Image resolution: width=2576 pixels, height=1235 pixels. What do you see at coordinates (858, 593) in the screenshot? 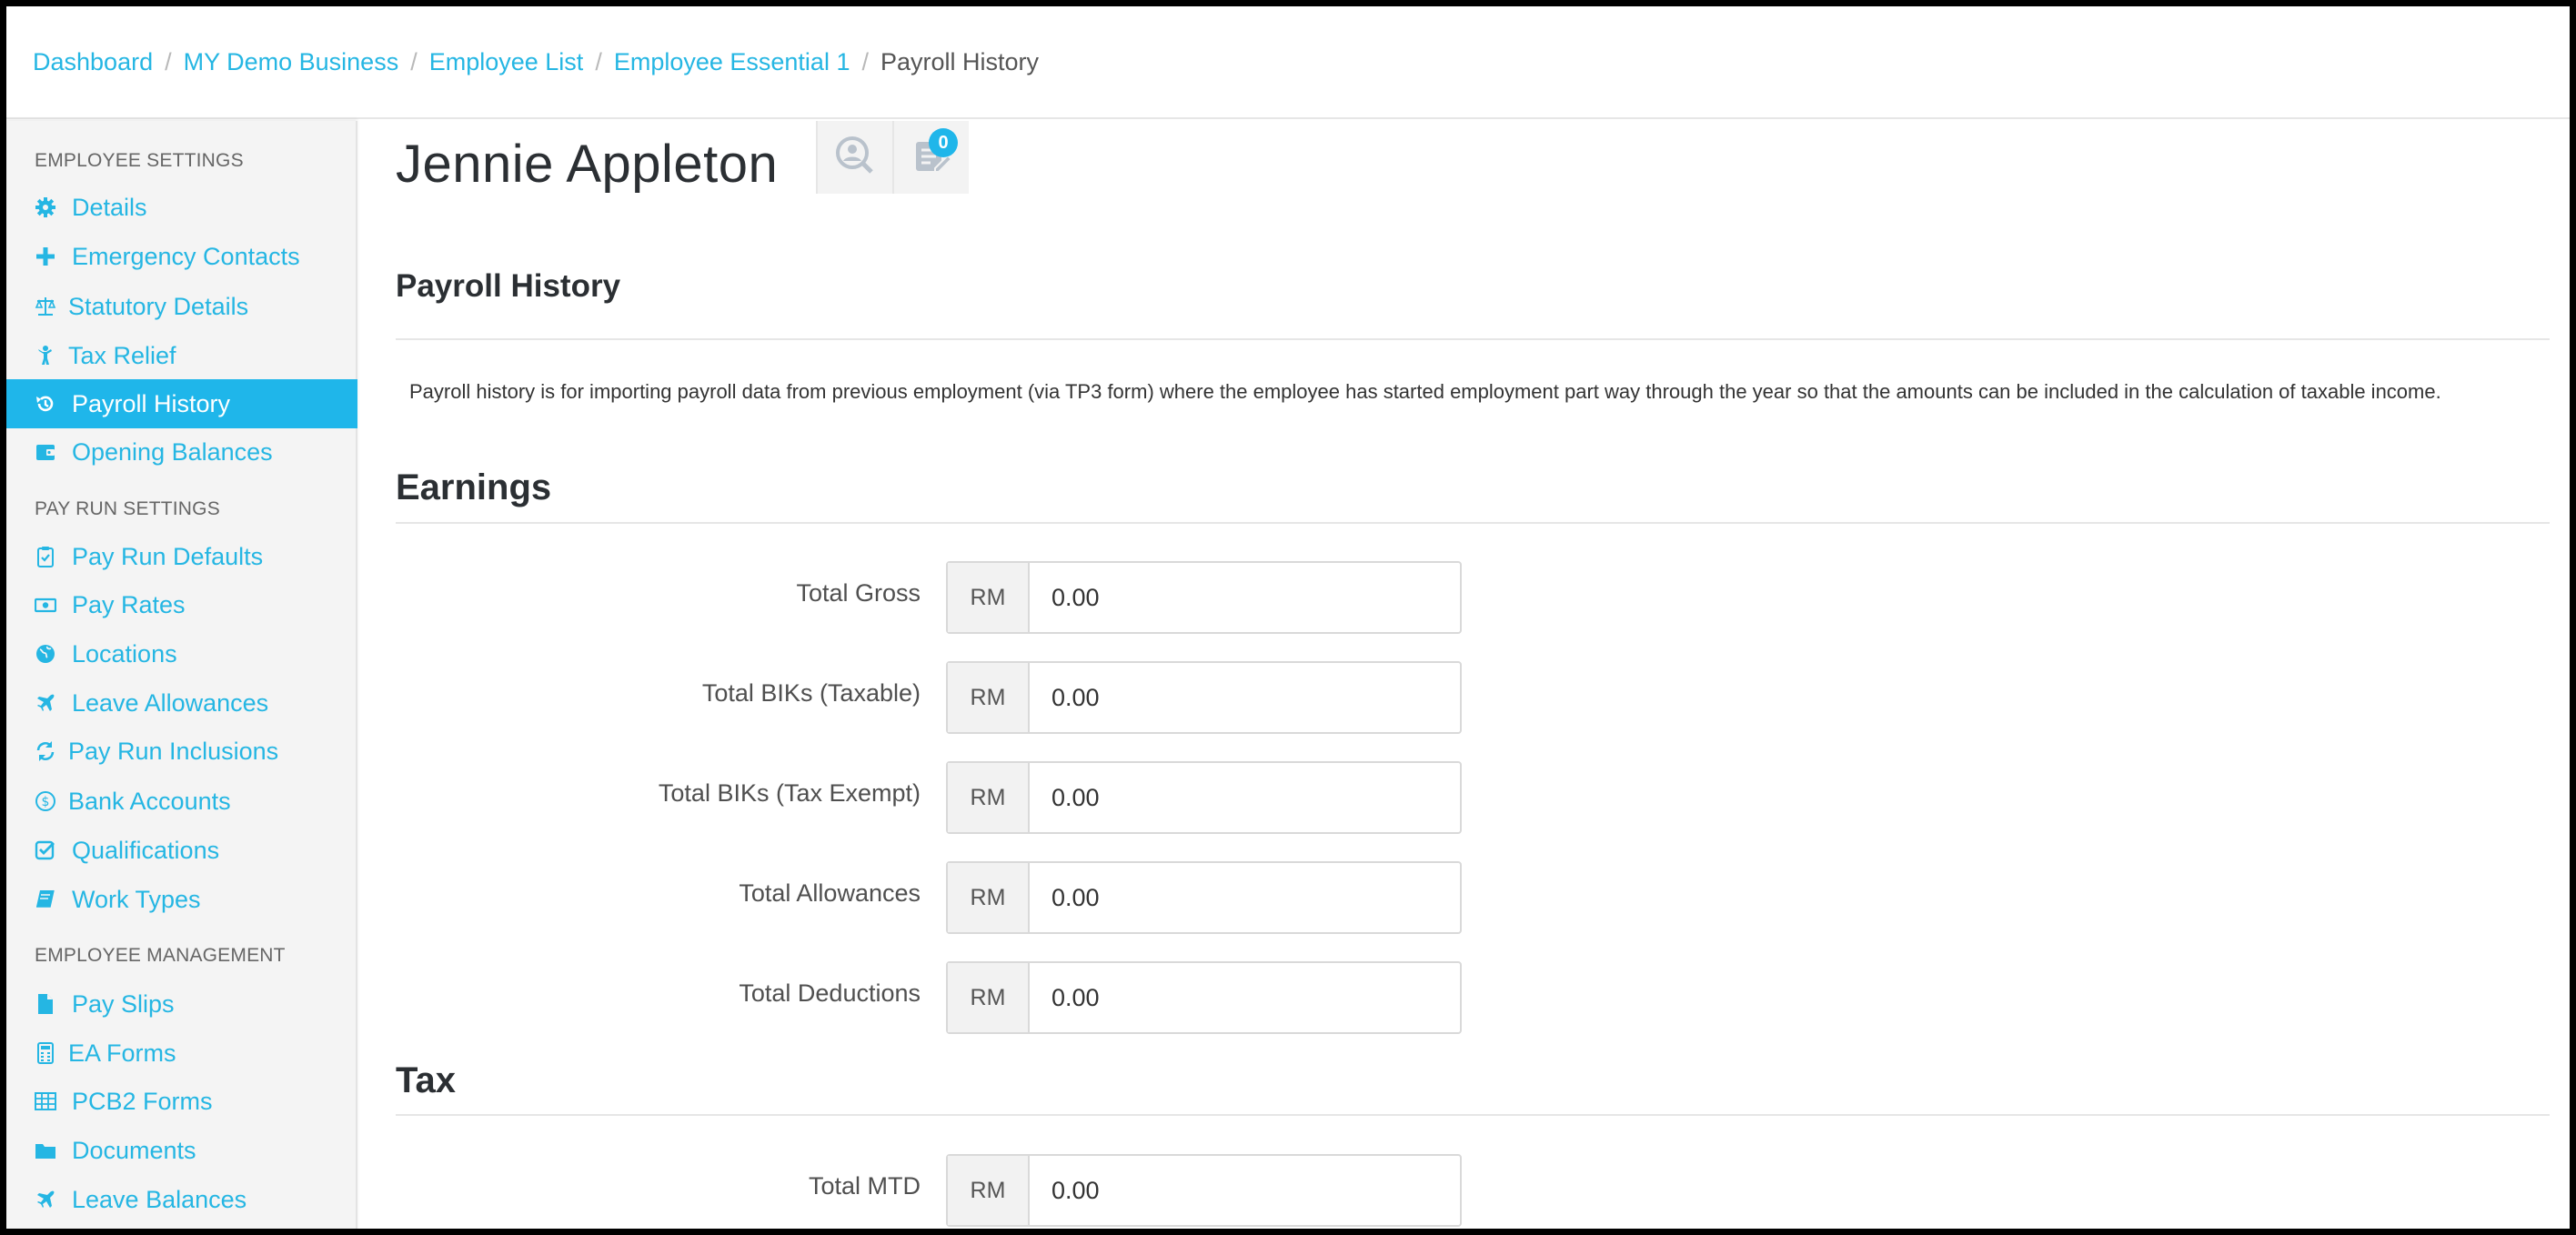
I see `total-gross-label: Total Gross` at bounding box center [858, 593].